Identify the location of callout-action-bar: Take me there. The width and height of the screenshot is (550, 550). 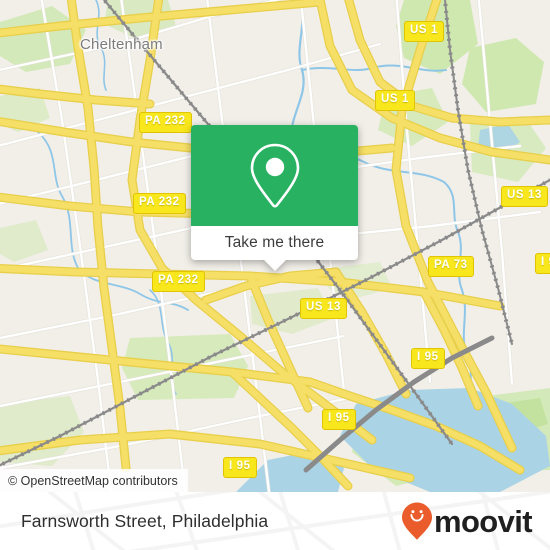
(274, 248).